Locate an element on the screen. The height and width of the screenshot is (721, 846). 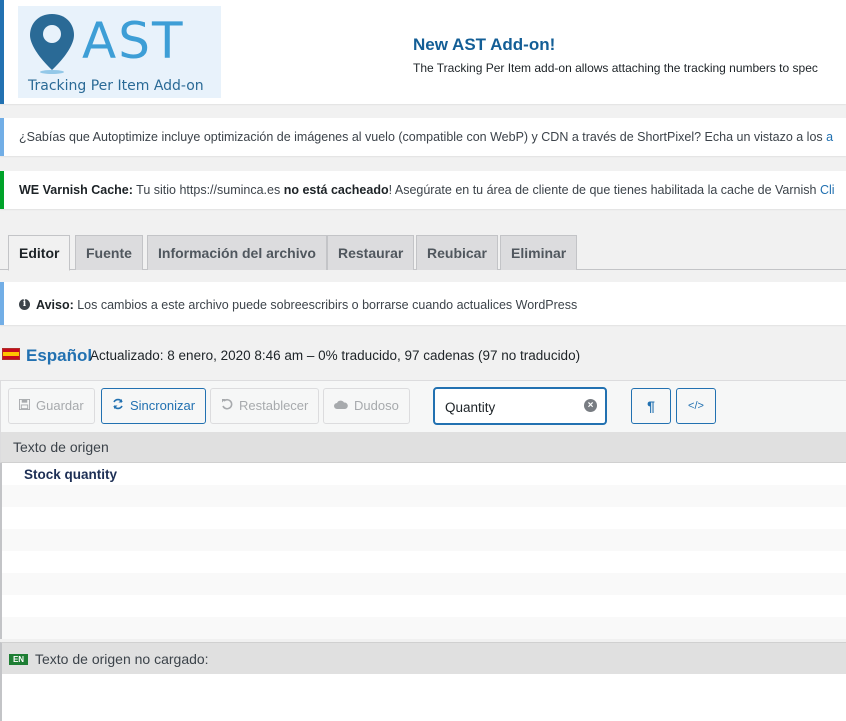
tab-restaurar: Restaurar is located at coordinates (371, 252).